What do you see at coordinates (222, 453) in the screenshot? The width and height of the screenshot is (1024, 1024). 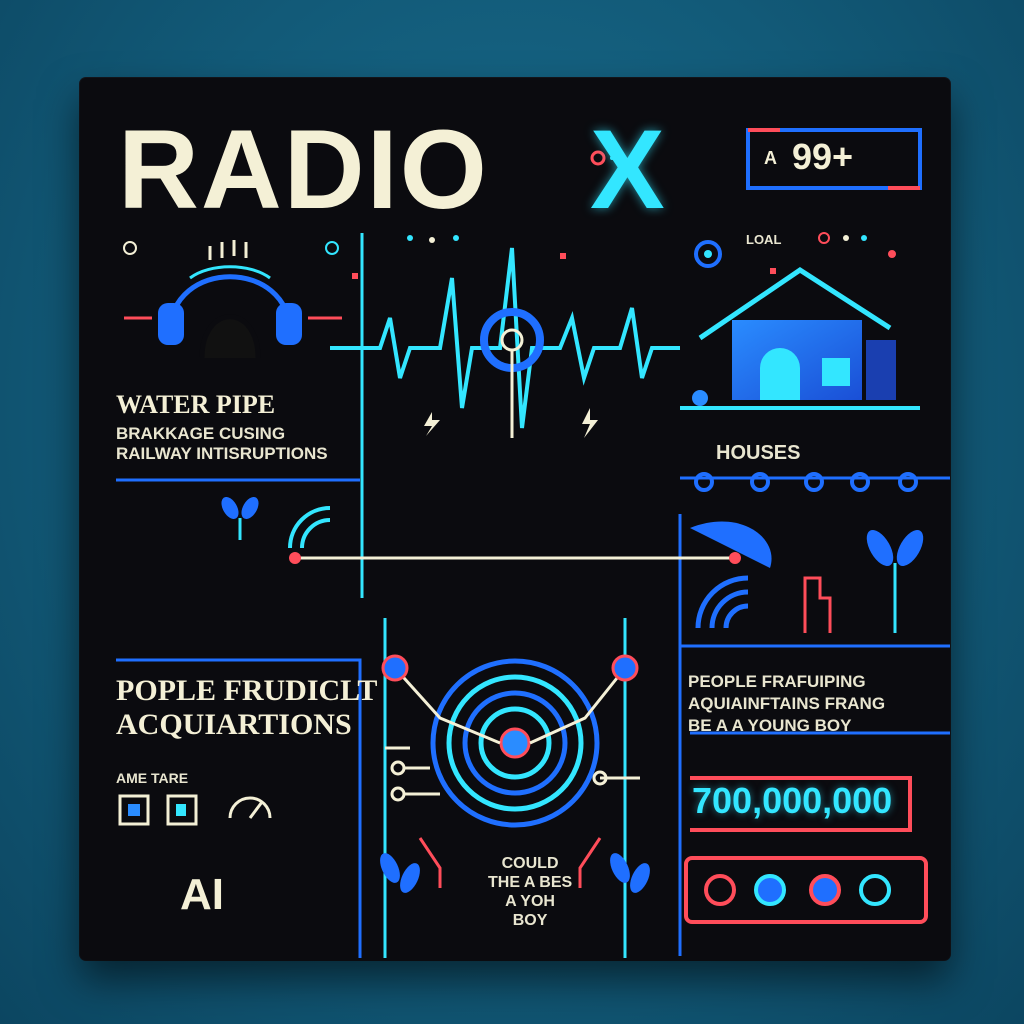 I see `water-line-3: RAILWAY INTISRUPTIONS` at bounding box center [222, 453].